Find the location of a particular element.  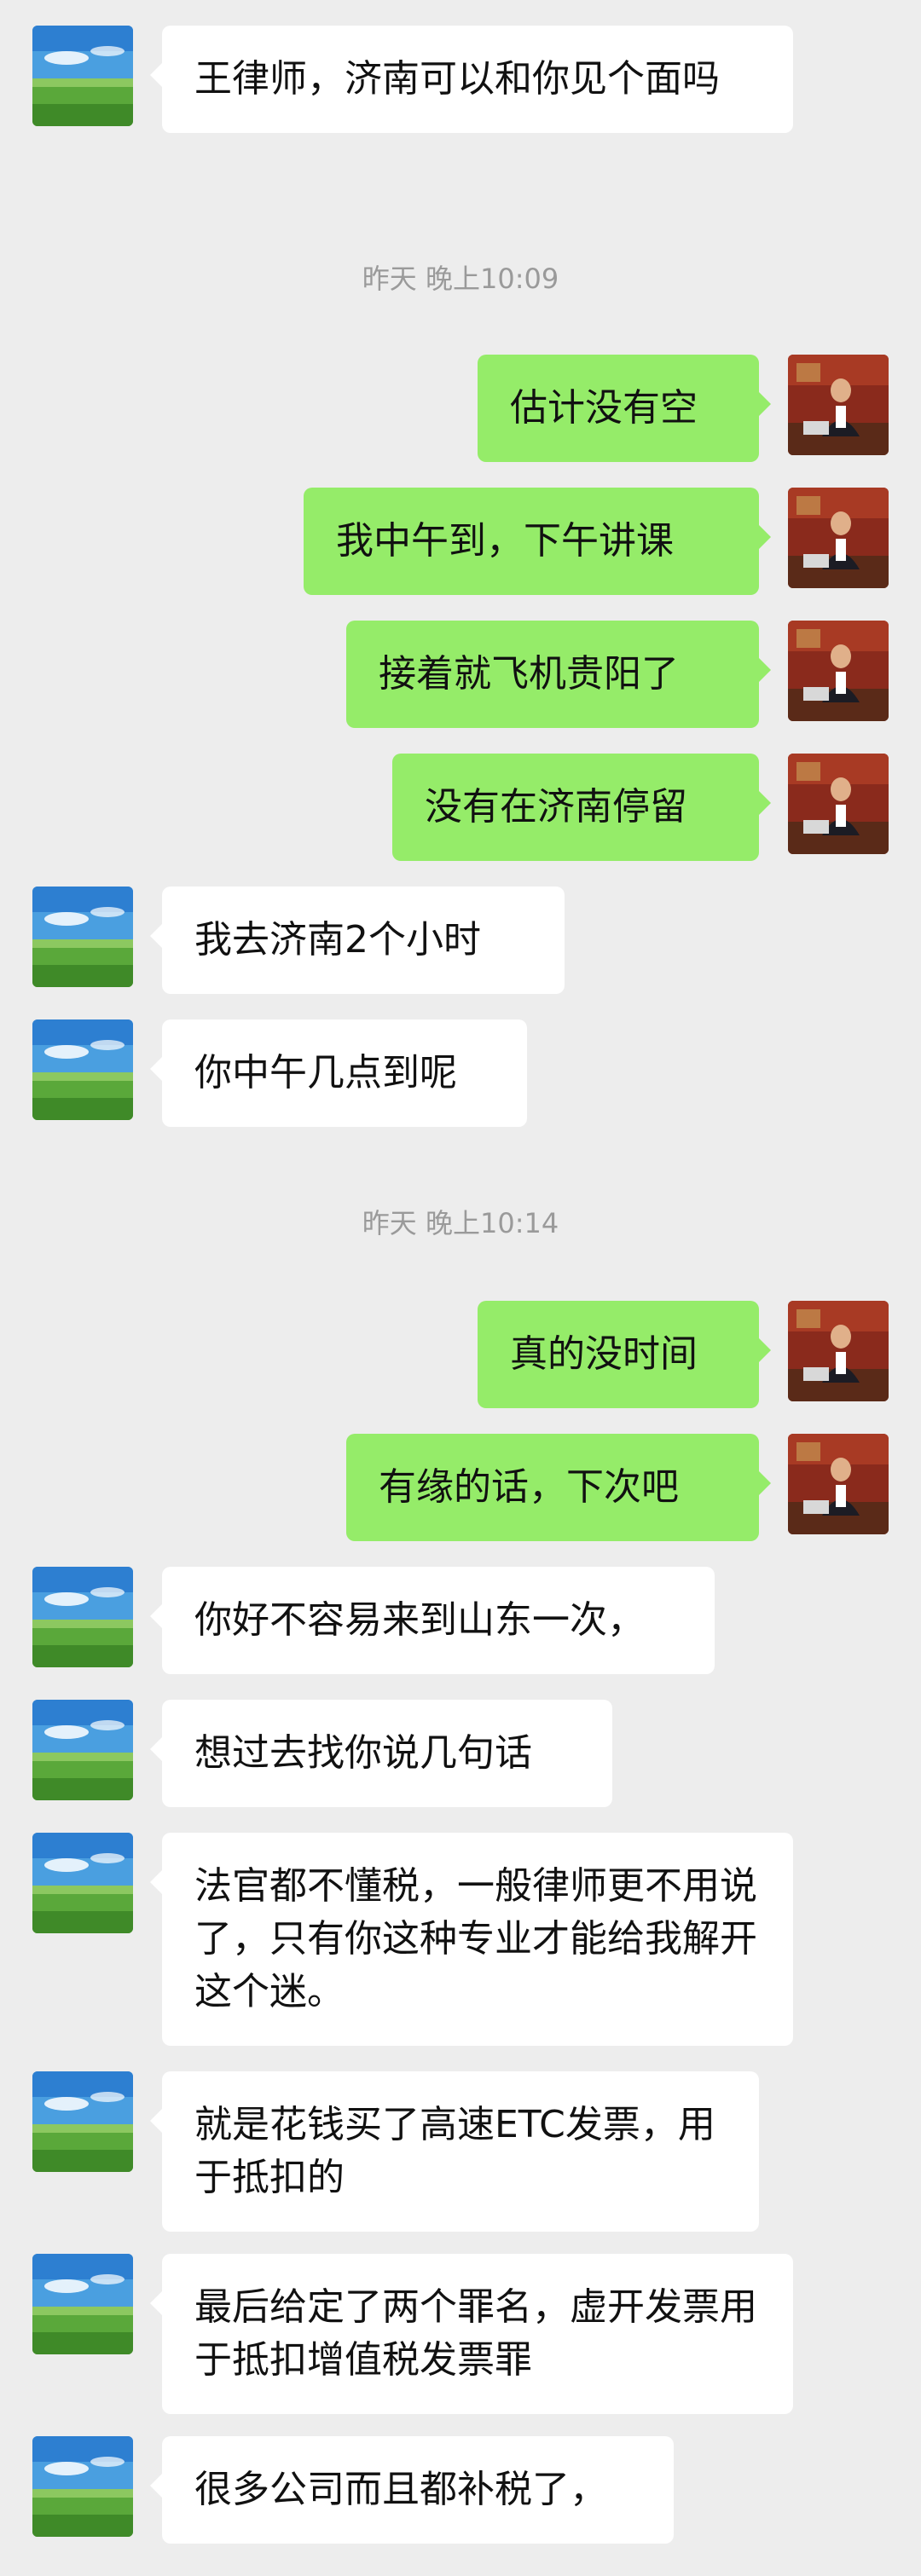

message-bubble: 法官都不懂税，一般律师更不用说了，只有你这种专业才能给我解开这个迷。 is located at coordinates (471, 1939).